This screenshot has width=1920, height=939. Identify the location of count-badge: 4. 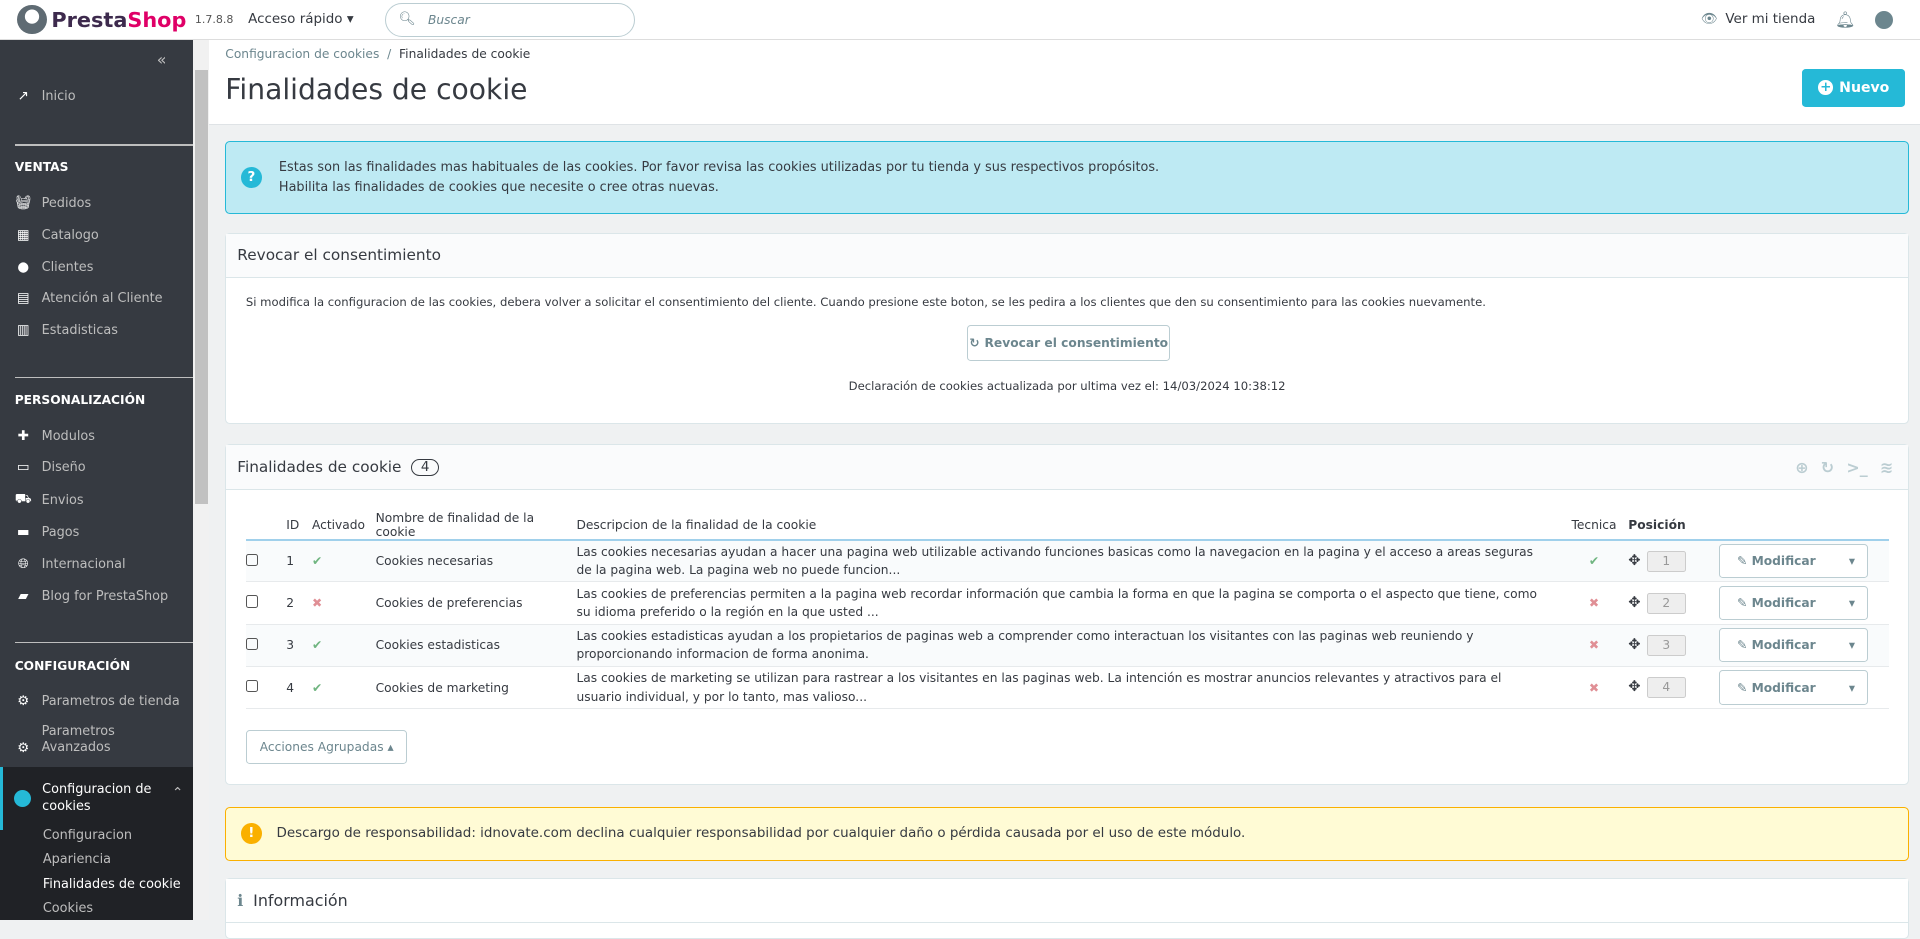
(425, 467).